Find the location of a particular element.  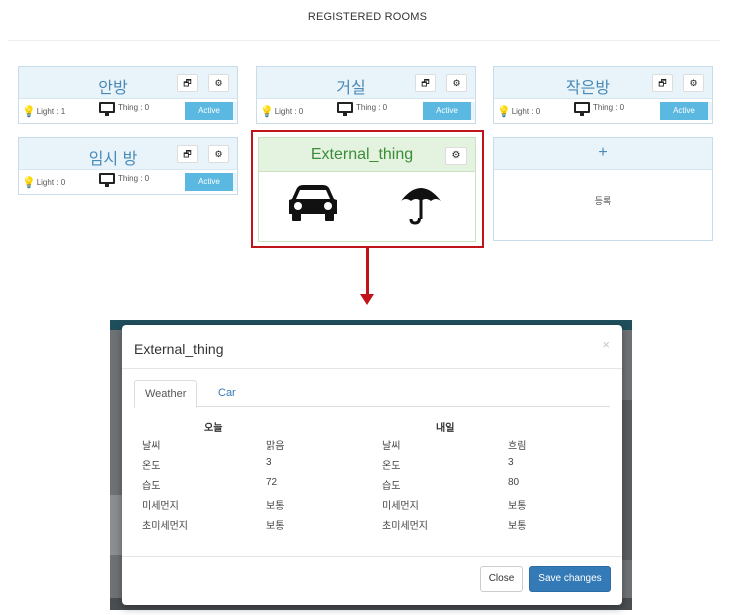

dialog-title: External_thing is located at coordinates (179, 349).